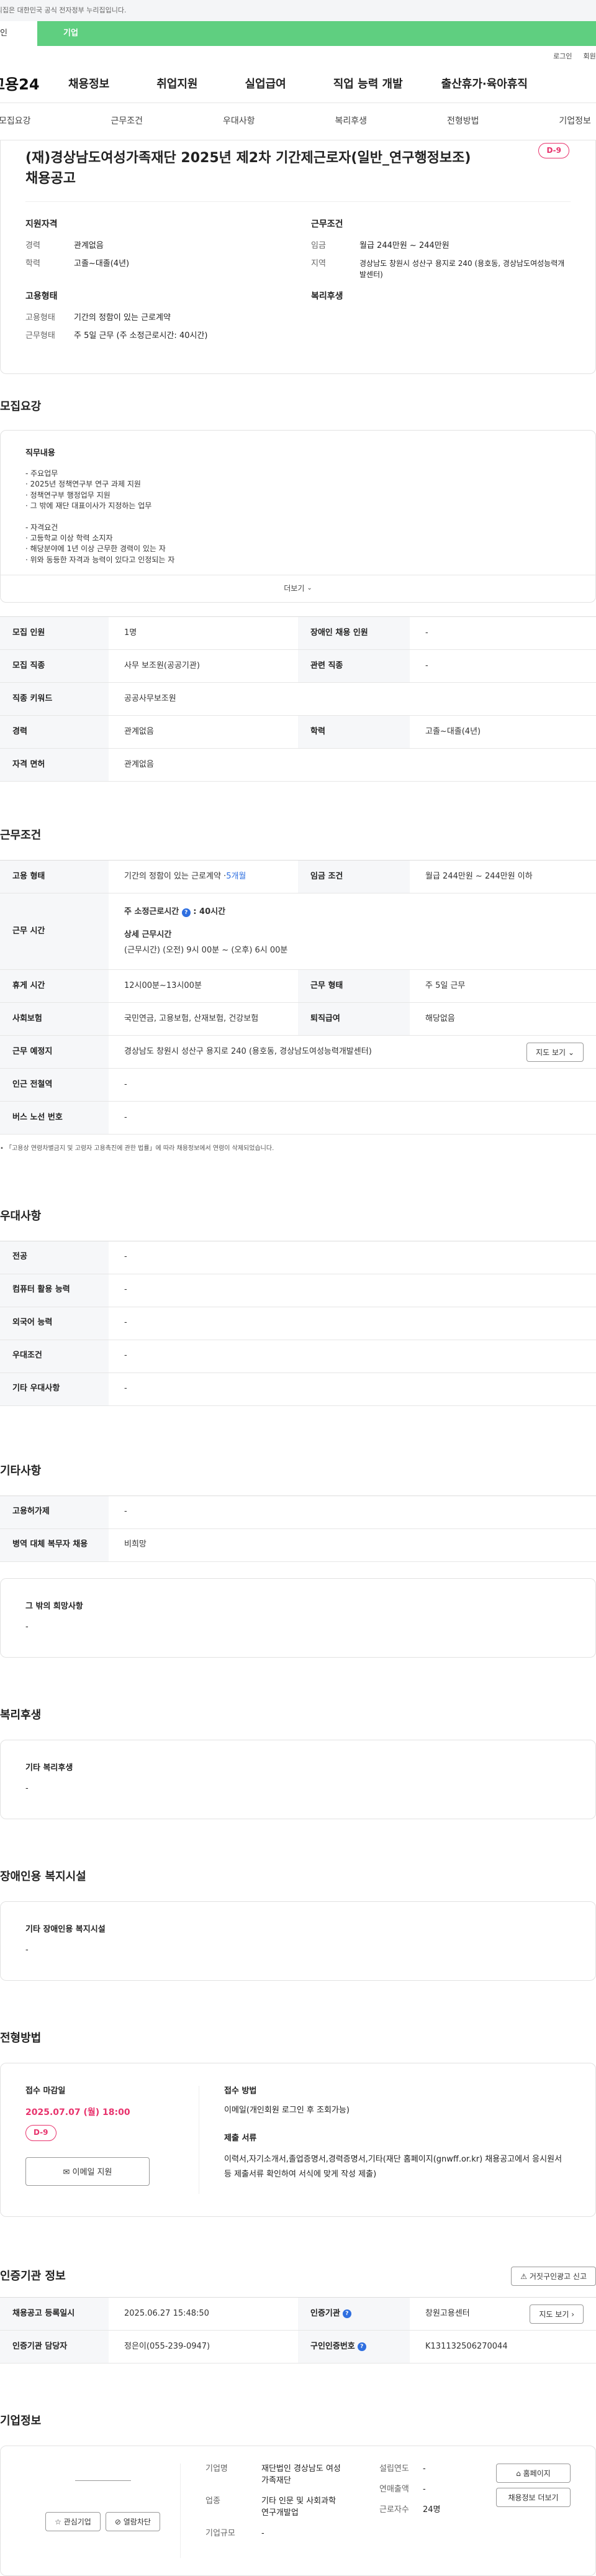 This screenshot has width=596, height=2576. What do you see at coordinates (351, 121) in the screenshot?
I see `subnav-welfare: 복리후생` at bounding box center [351, 121].